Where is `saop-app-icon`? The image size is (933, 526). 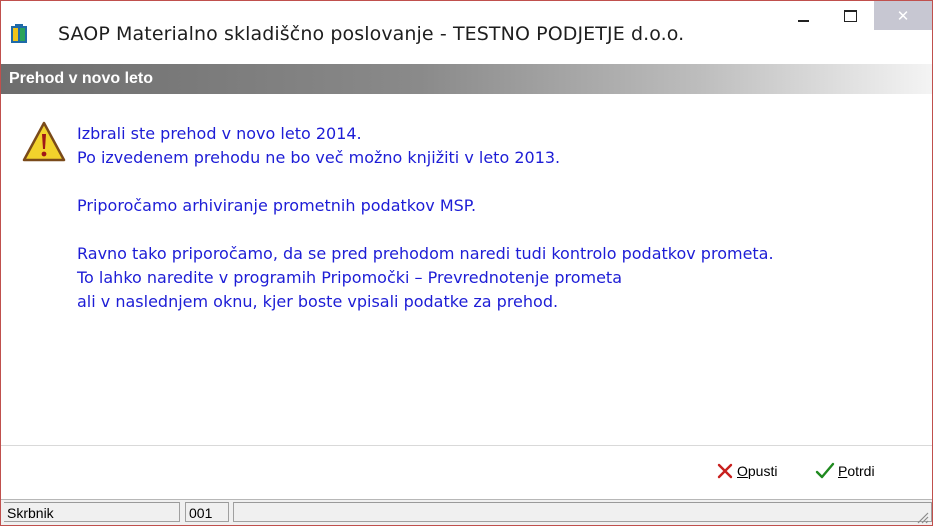 saop-app-icon is located at coordinates (19, 33).